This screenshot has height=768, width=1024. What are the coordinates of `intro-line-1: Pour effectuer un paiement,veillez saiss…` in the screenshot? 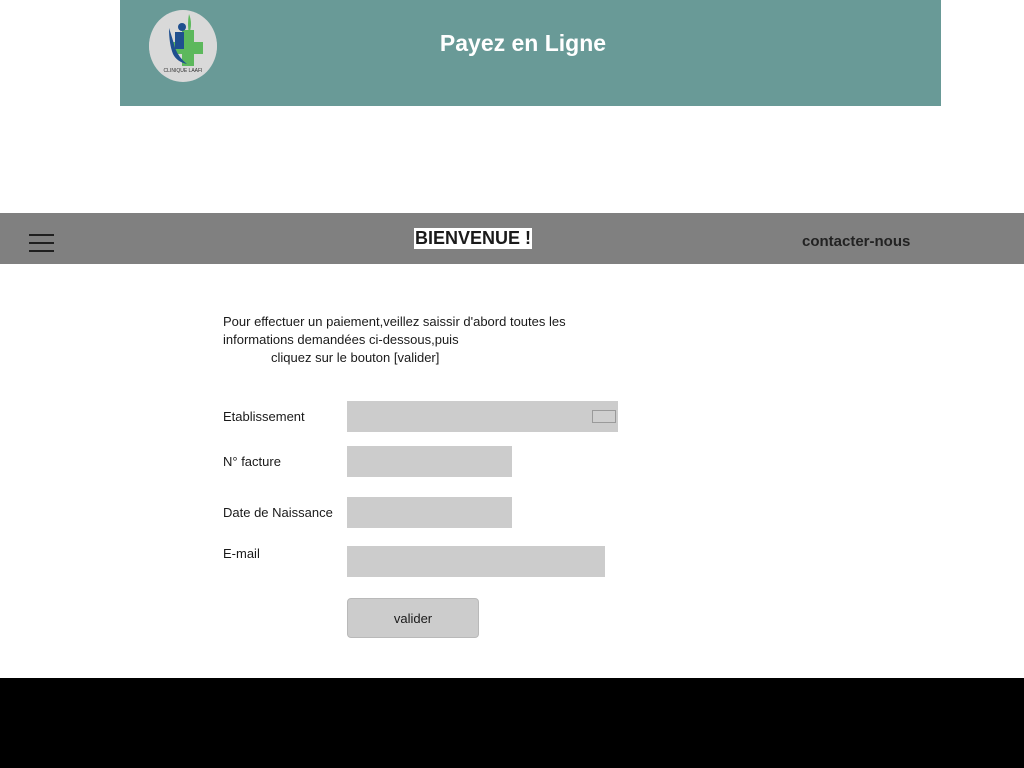 It's located at (394, 330).